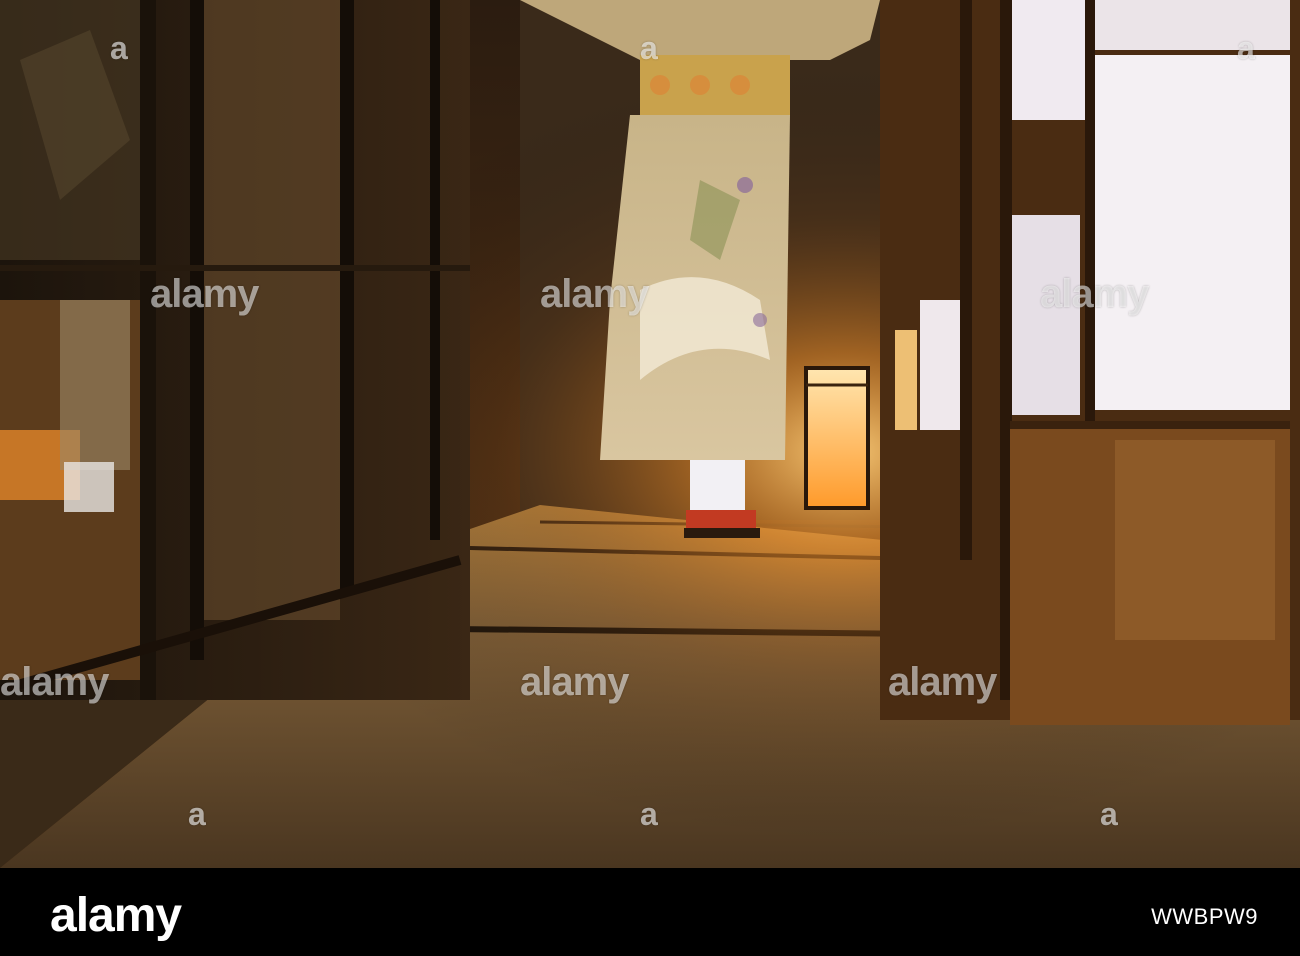 This screenshot has width=1300, height=956. What do you see at coordinates (906, 380) in the screenshot?
I see `side-lamp-glow` at bounding box center [906, 380].